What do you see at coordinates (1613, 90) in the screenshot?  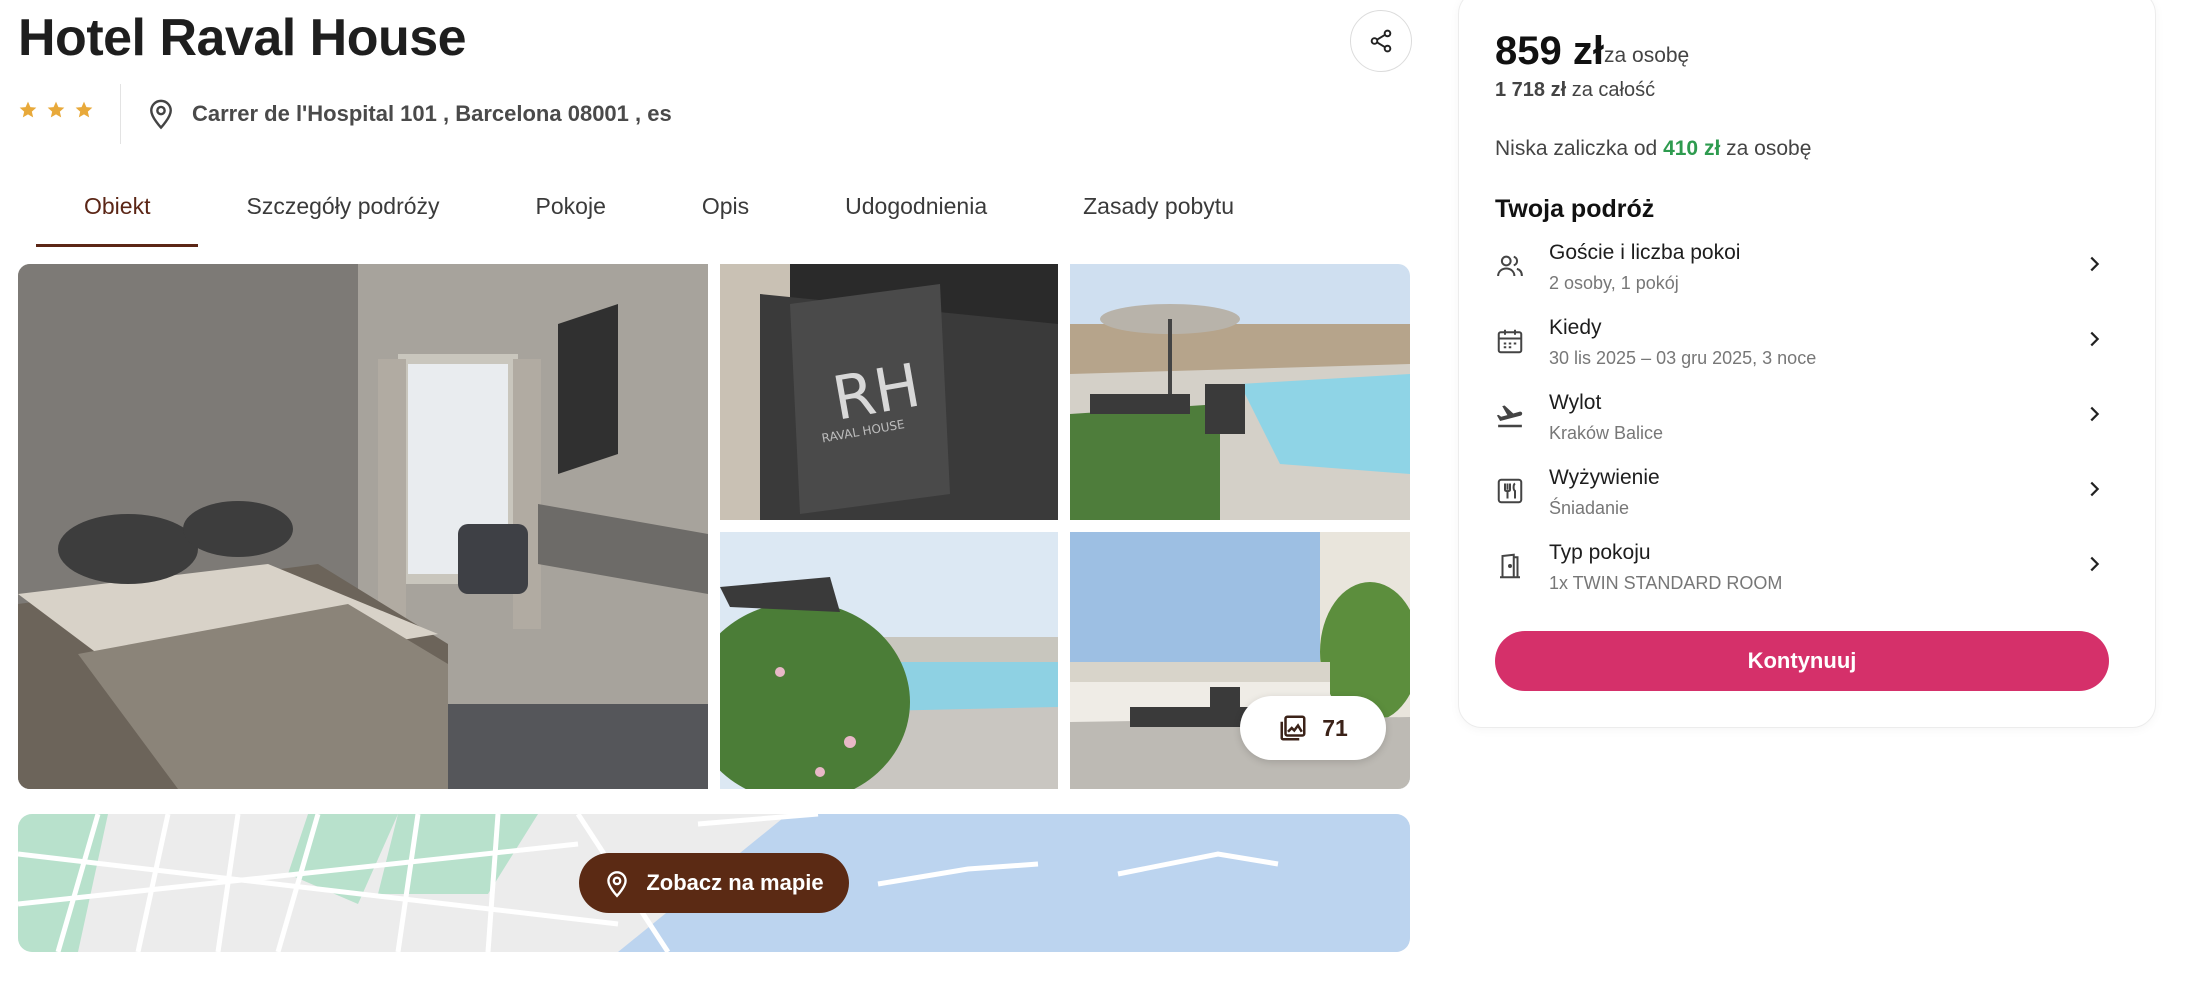 I see `total-price-unit: za całość` at bounding box center [1613, 90].